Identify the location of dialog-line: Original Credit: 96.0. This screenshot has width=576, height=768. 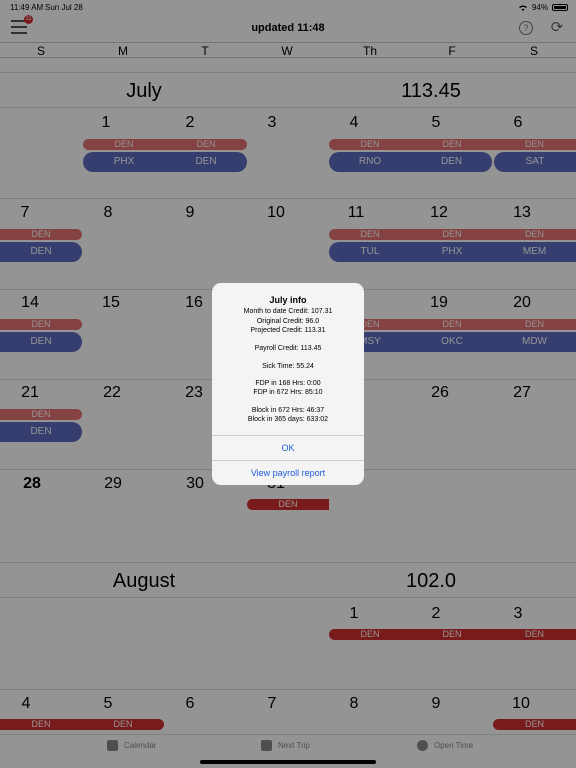
(288, 321).